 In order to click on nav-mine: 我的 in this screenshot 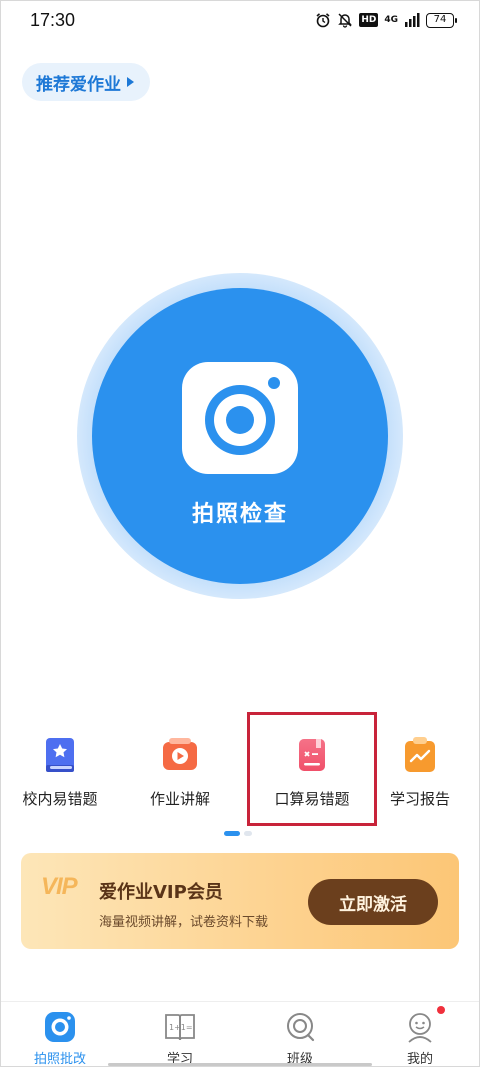, I will do `click(420, 1038)`.